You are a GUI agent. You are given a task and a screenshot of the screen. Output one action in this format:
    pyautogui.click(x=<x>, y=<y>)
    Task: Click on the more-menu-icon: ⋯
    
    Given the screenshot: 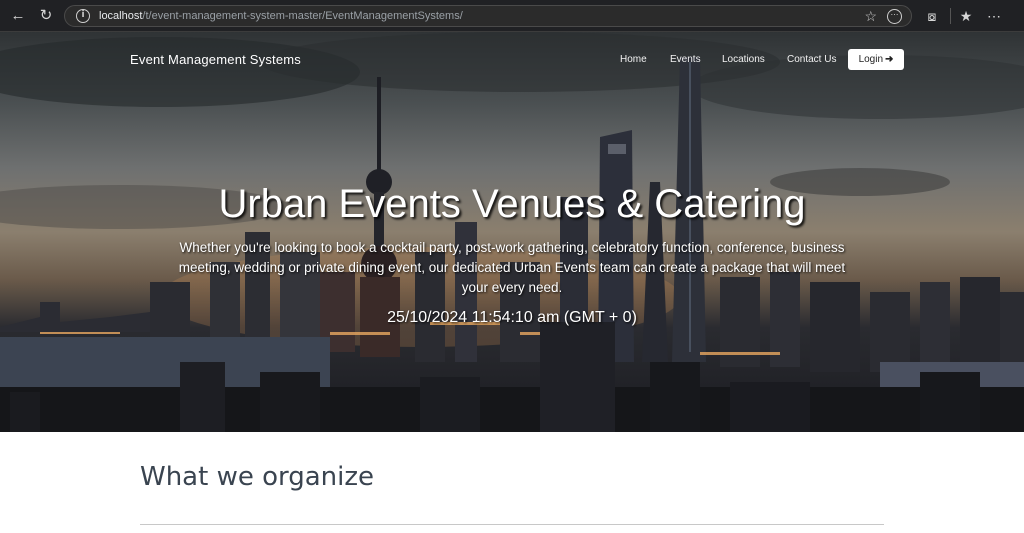 What is the action you would take?
    pyautogui.click(x=994, y=16)
    